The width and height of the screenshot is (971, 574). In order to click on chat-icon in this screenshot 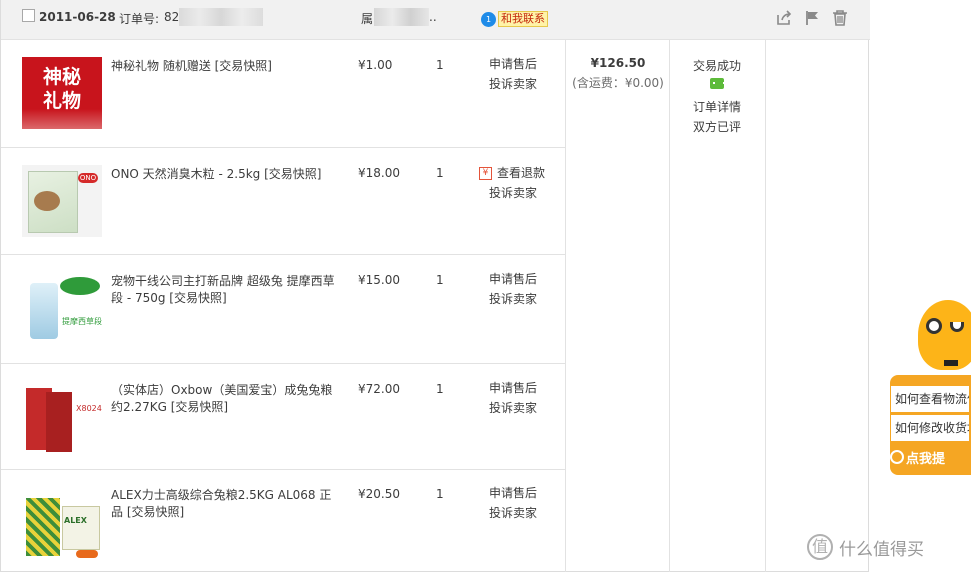, I will do `click(717, 83)`.